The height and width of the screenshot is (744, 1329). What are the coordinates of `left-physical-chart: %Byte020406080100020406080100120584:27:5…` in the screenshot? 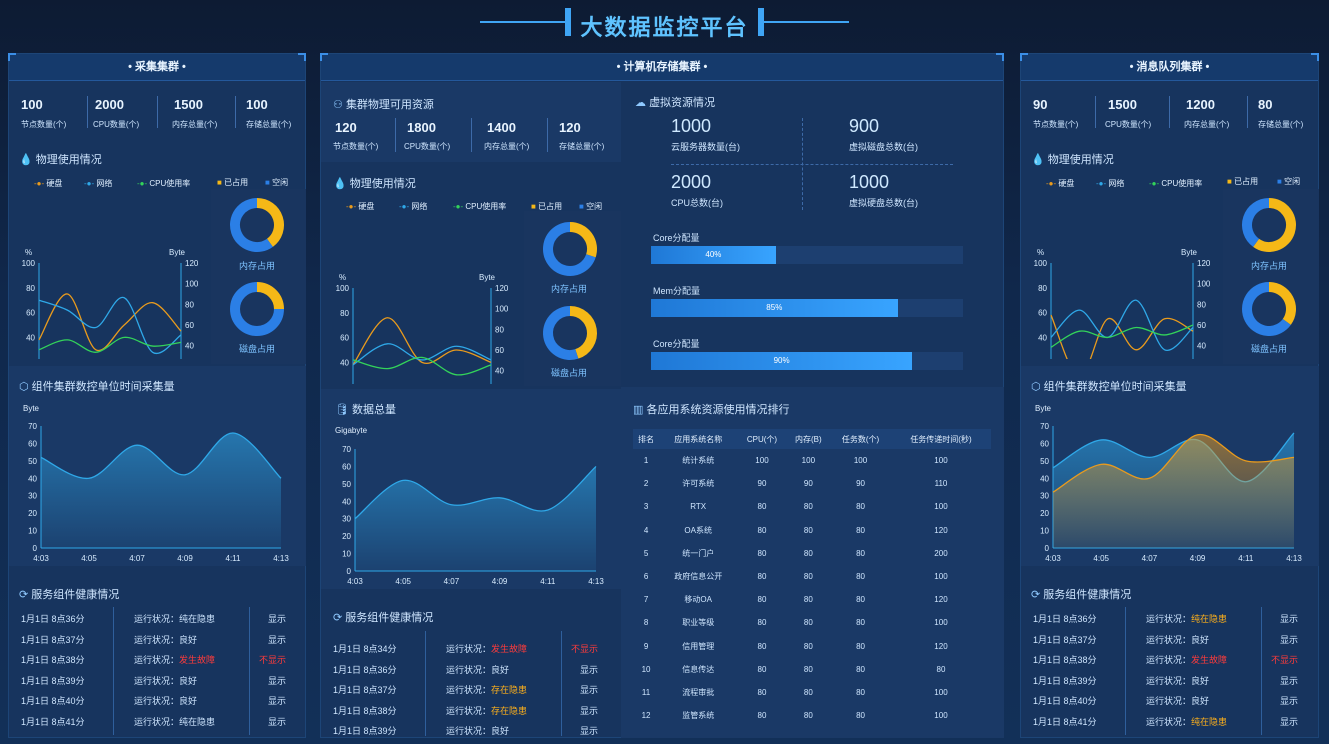 It's located at (110, 303).